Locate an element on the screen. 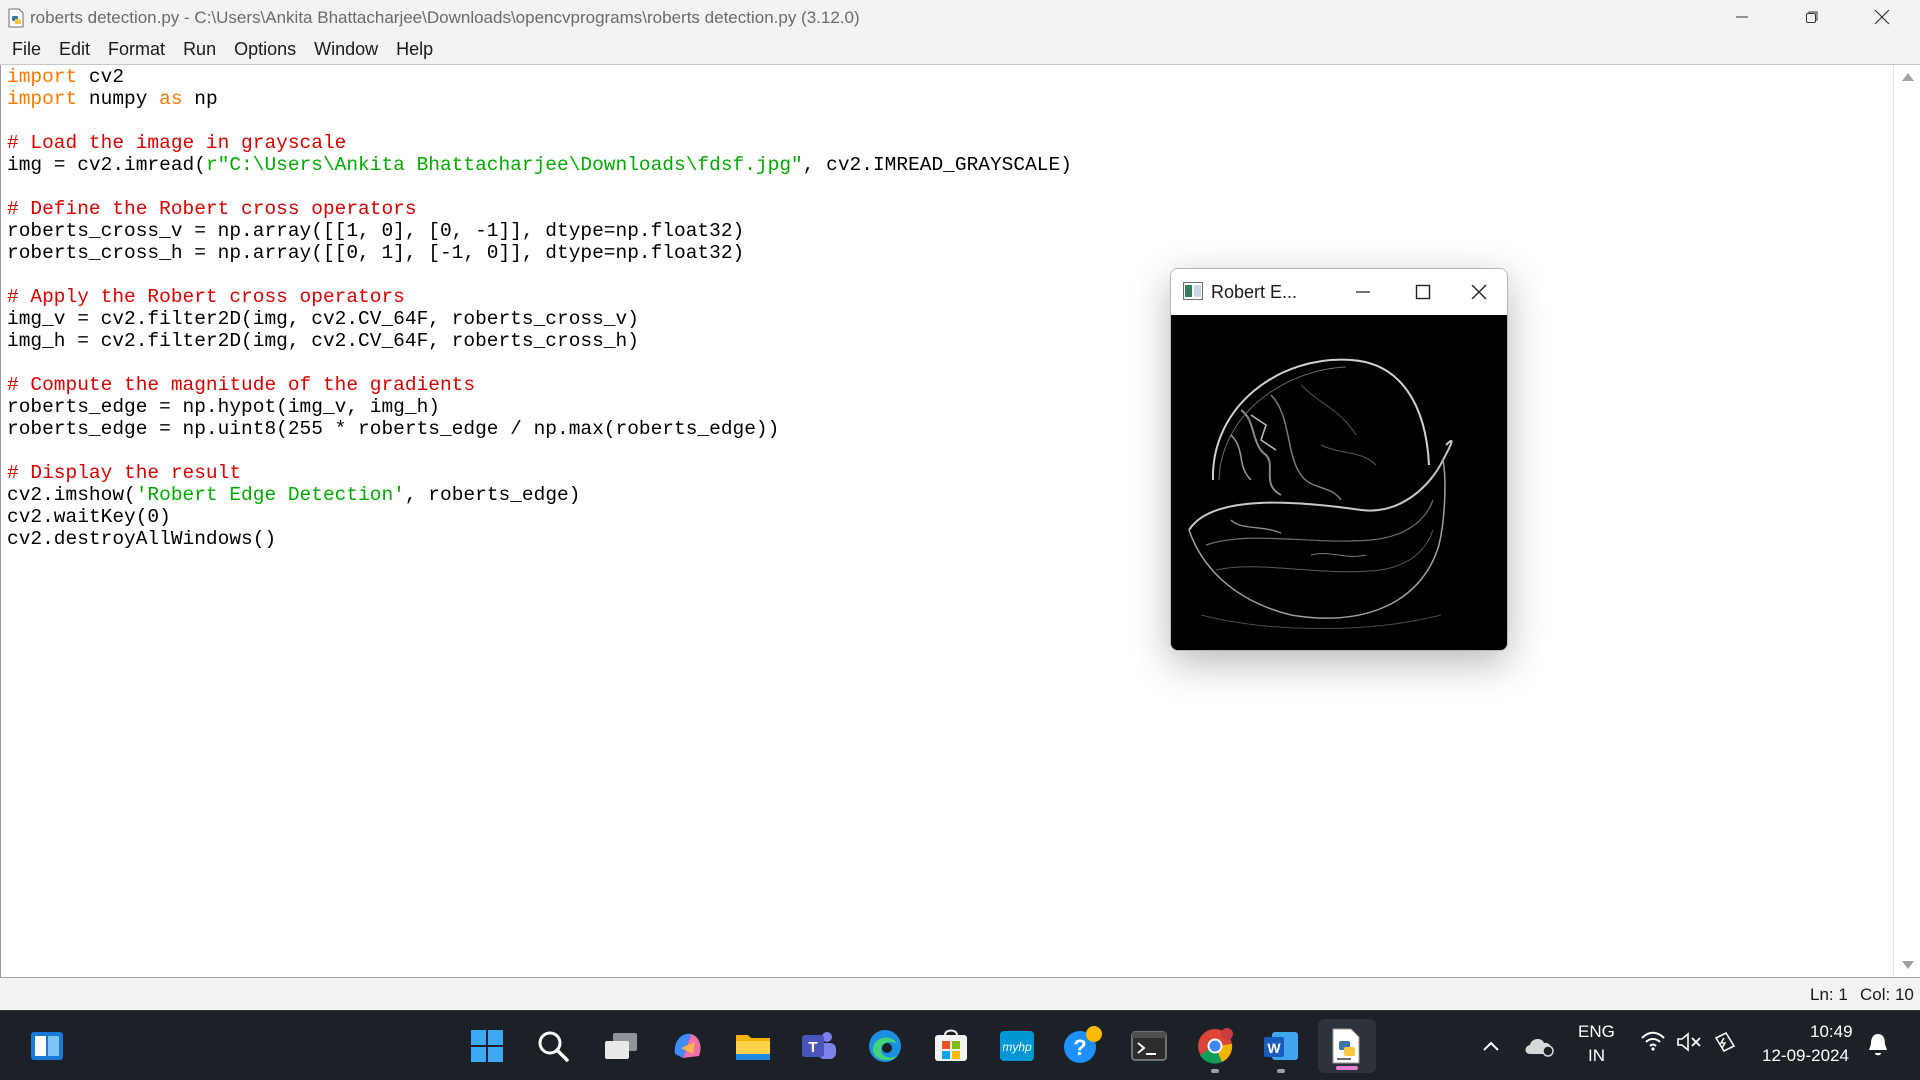 The image size is (1920, 1080). microsoft-store-icon is located at coordinates (951, 1046).